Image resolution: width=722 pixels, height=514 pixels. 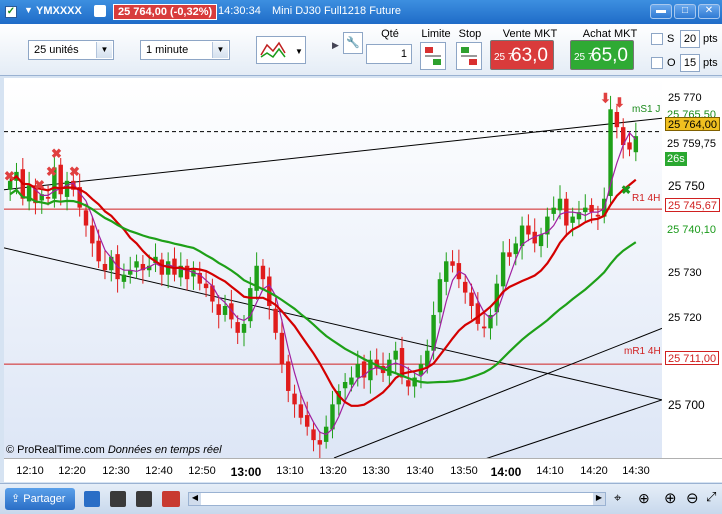 I want to click on units-select-value: 25 unités, so click(x=56, y=50).